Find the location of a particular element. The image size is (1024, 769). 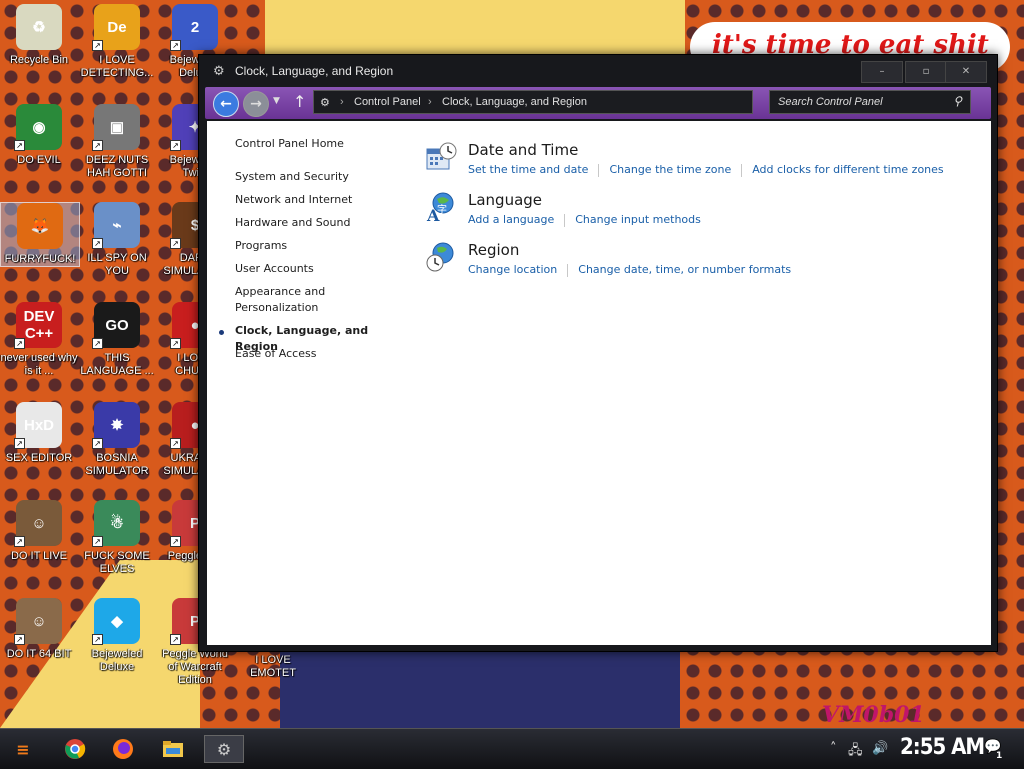

taskbar-file-explorer-icon is located at coordinates (173, 749).